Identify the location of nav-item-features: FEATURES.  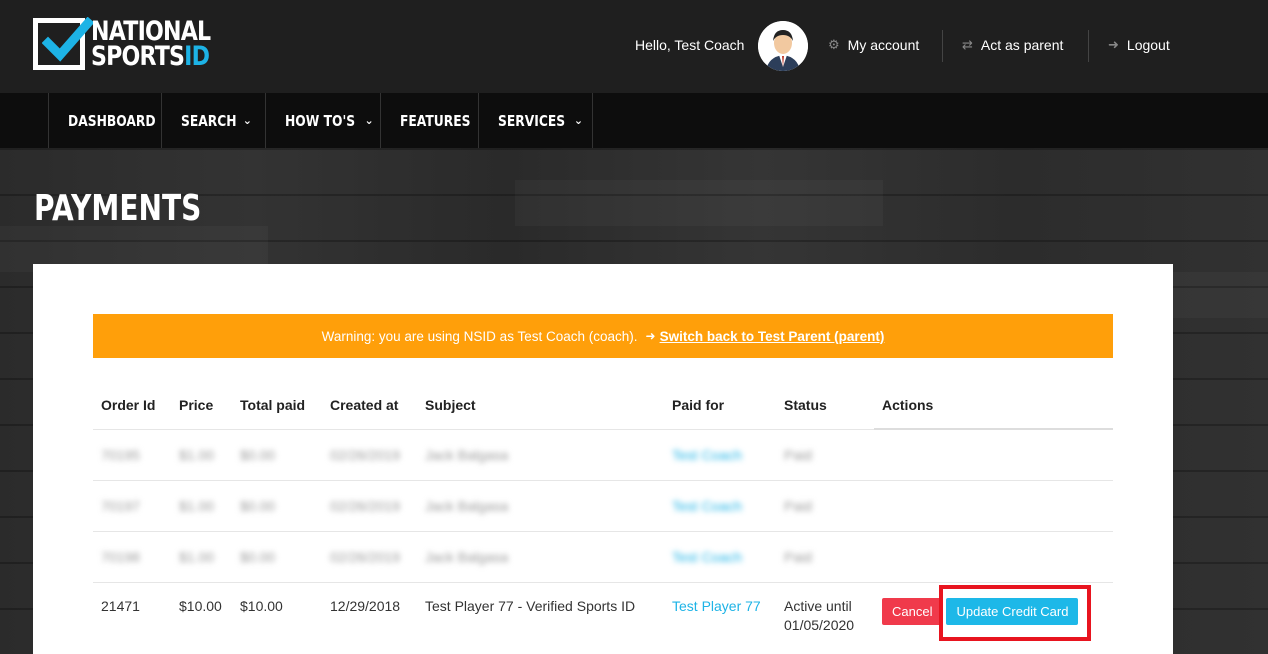
(430, 120).